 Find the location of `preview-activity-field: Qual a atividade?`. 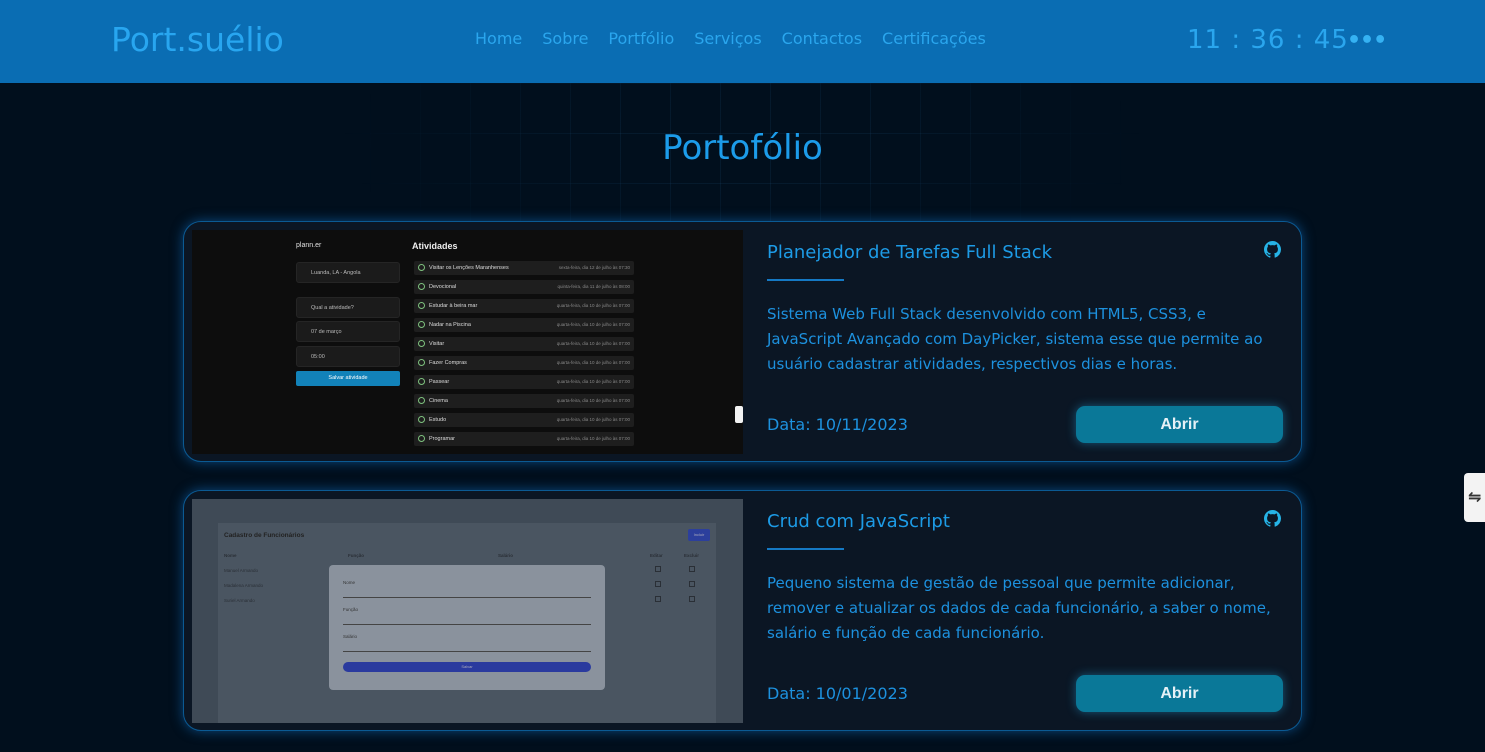

preview-activity-field: Qual a atividade? is located at coordinates (348, 307).